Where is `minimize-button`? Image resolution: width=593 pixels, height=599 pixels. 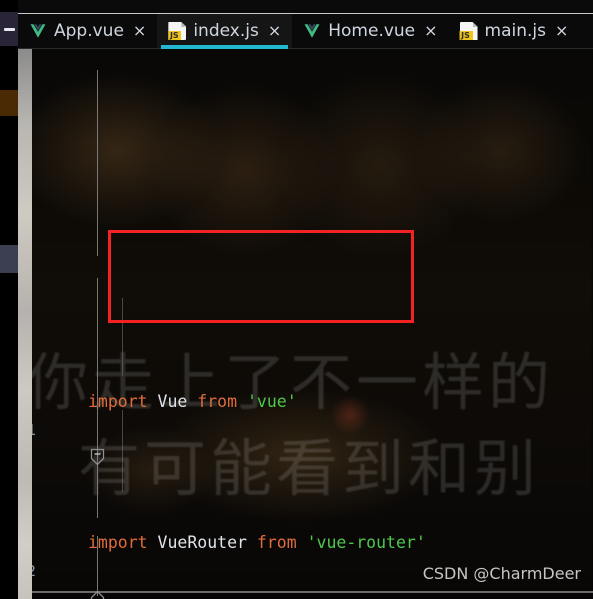
minimize-button is located at coordinates (9, 29).